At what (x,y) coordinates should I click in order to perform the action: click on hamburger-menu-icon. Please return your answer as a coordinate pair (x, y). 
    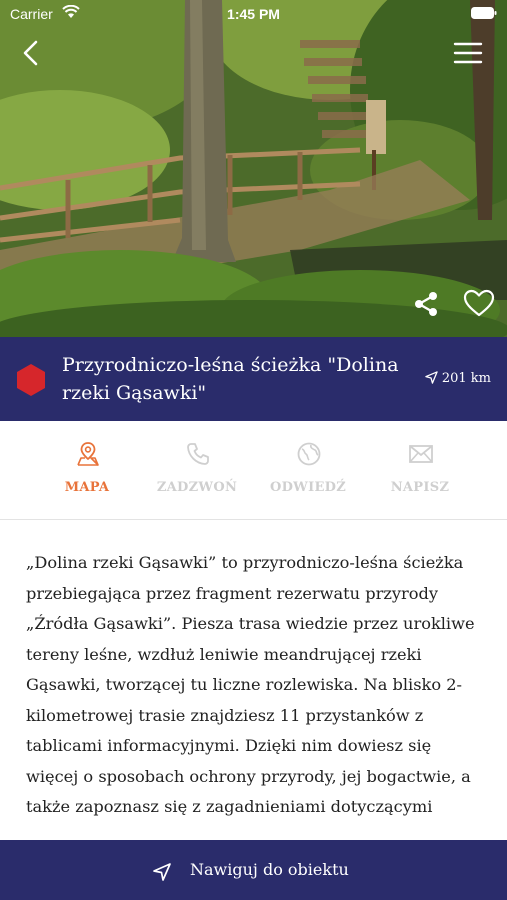
    Looking at the image, I should click on (468, 53).